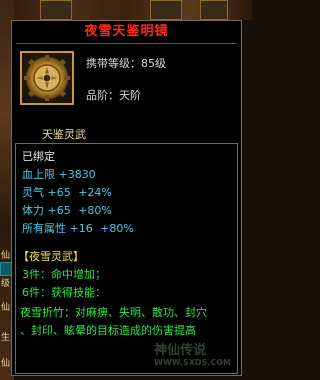 Image resolution: width=320 pixels, height=380 pixels. Describe the element at coordinates (113, 63) in the screenshot. I see `carry-level-label: 携带等级：` at that location.